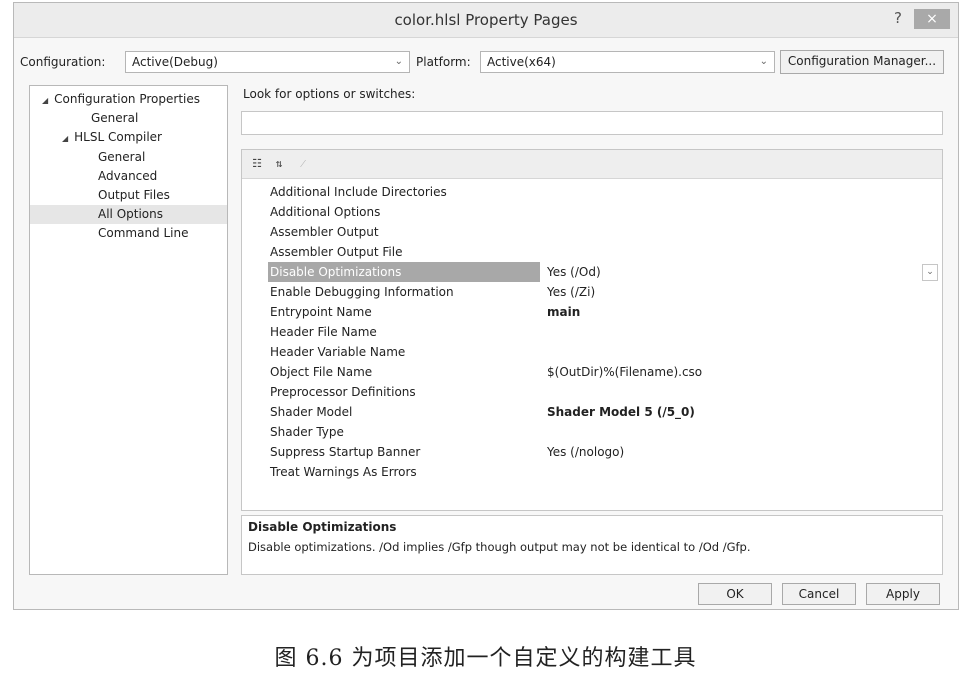 The height and width of the screenshot is (679, 971). What do you see at coordinates (443, 62) in the screenshot?
I see `platform-label: Platform:` at bounding box center [443, 62].